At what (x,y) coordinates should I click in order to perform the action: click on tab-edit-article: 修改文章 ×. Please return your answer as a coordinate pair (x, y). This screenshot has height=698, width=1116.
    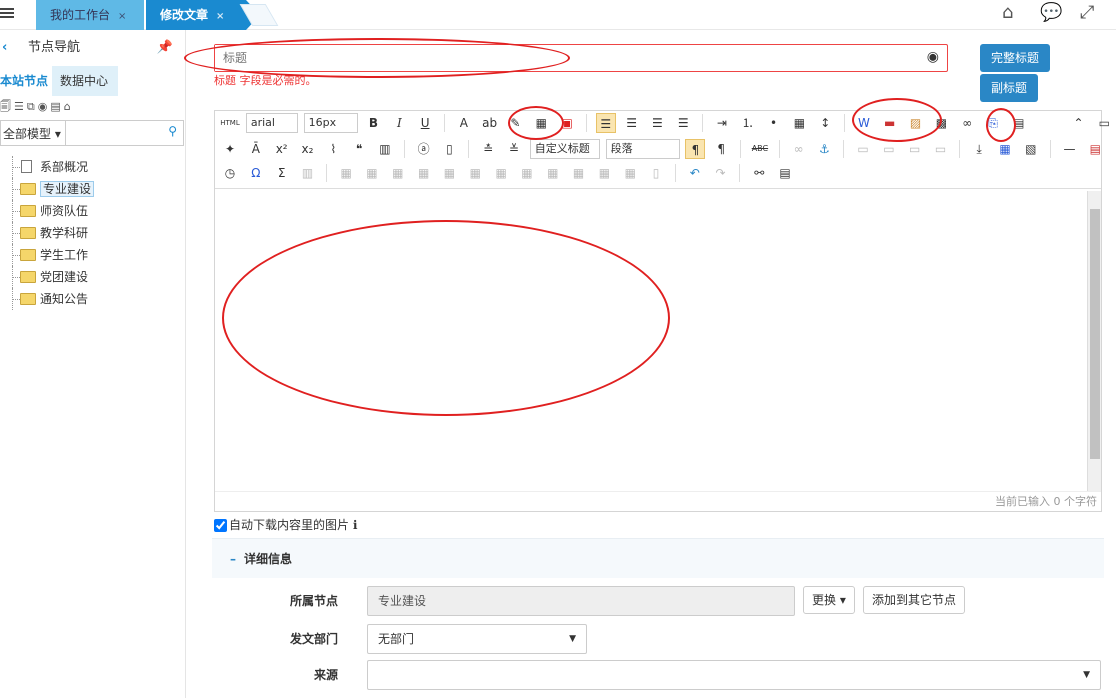
    Looking at the image, I should click on (203, 15).